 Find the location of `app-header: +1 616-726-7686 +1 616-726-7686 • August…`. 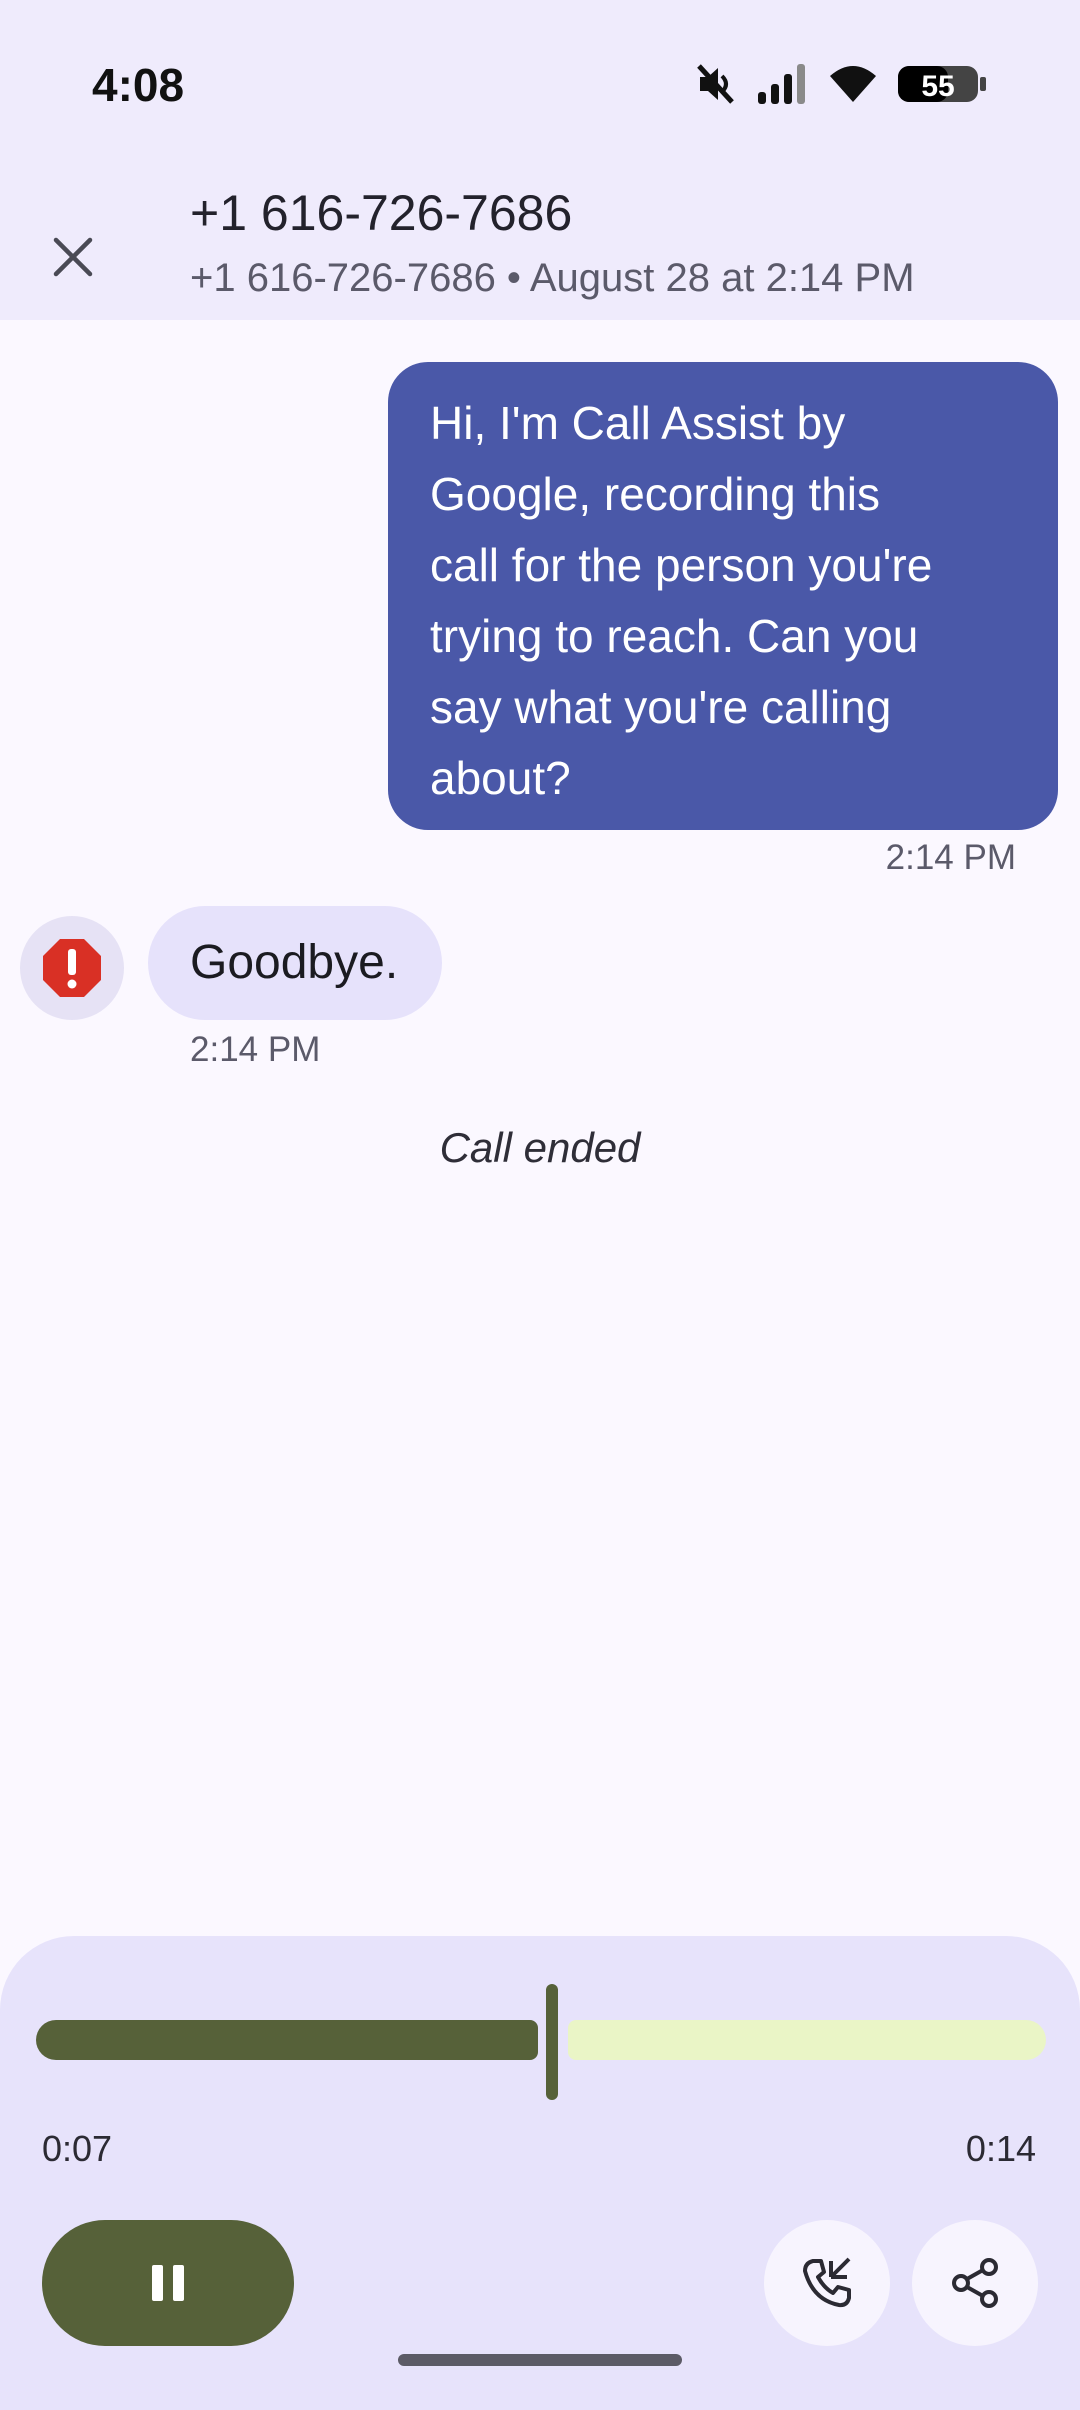

app-header: +1 616-726-7686 +1 616-726-7686 • August… is located at coordinates (540, 245).